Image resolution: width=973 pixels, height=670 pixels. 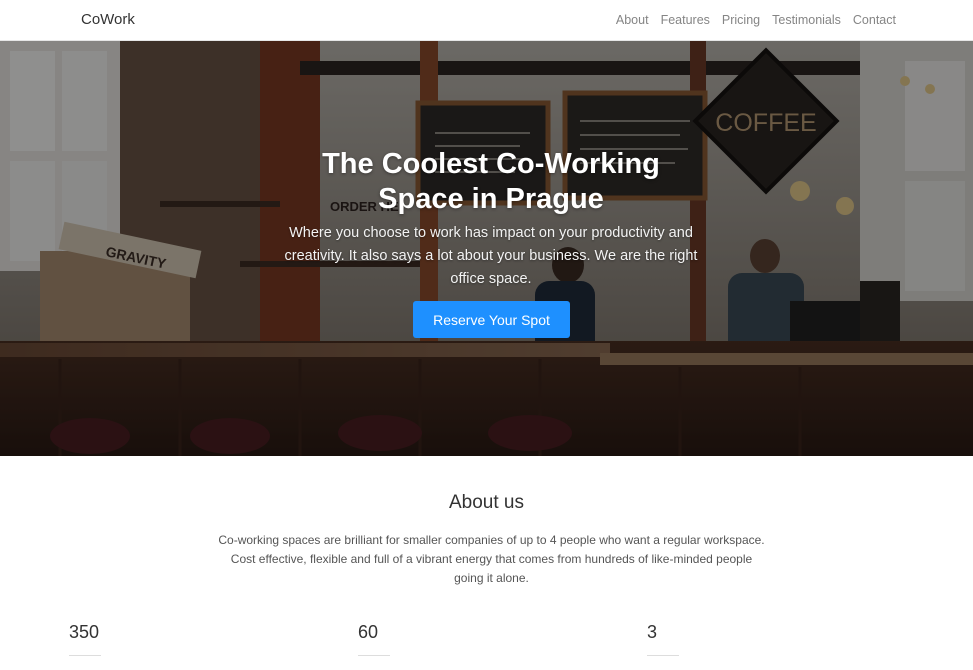 What do you see at coordinates (418, 639) in the screenshot?
I see `stat-item: 60` at bounding box center [418, 639].